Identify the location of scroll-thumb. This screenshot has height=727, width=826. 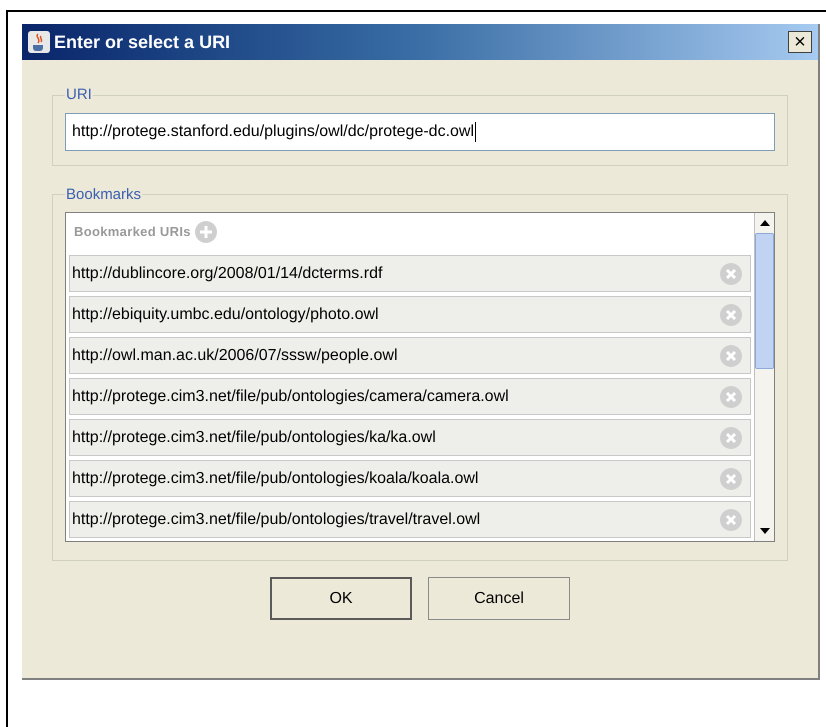
(764, 301).